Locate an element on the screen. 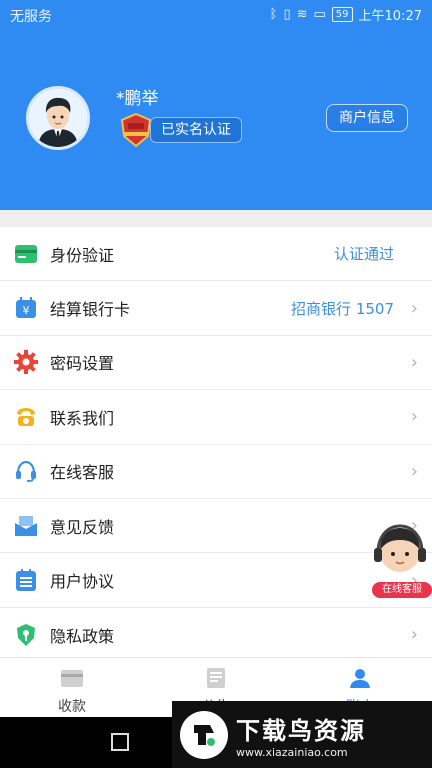 Image resolution: width=432 pixels, height=768 pixels. menu-item-contact: 联系我们 › is located at coordinates (216, 417).